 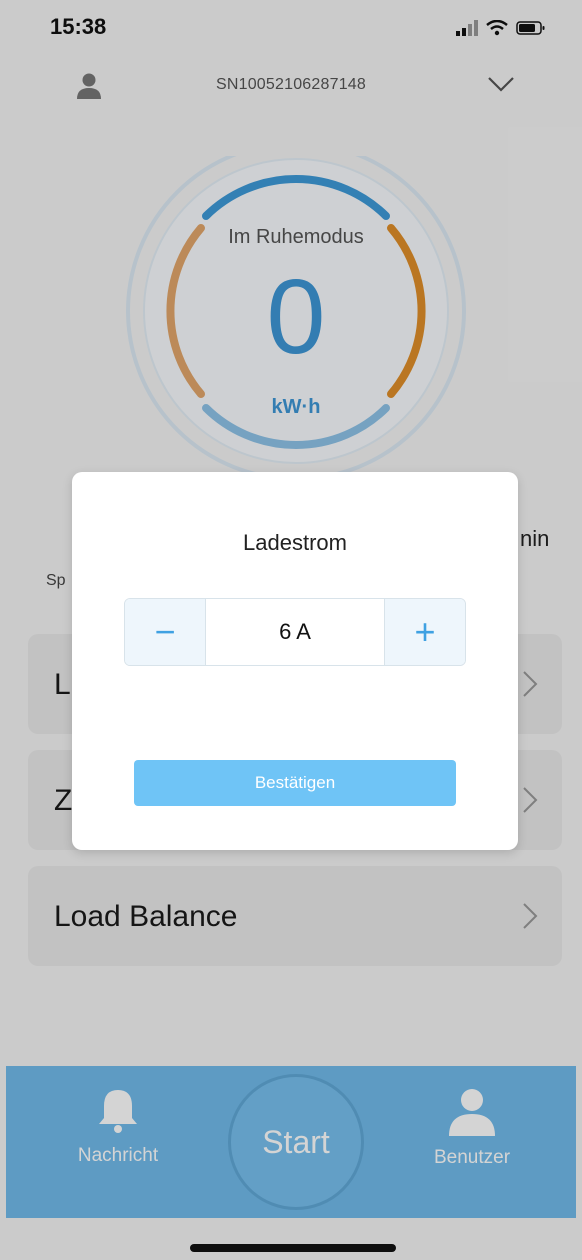 What do you see at coordinates (165, 632) in the screenshot?
I see `decrease-button: −` at bounding box center [165, 632].